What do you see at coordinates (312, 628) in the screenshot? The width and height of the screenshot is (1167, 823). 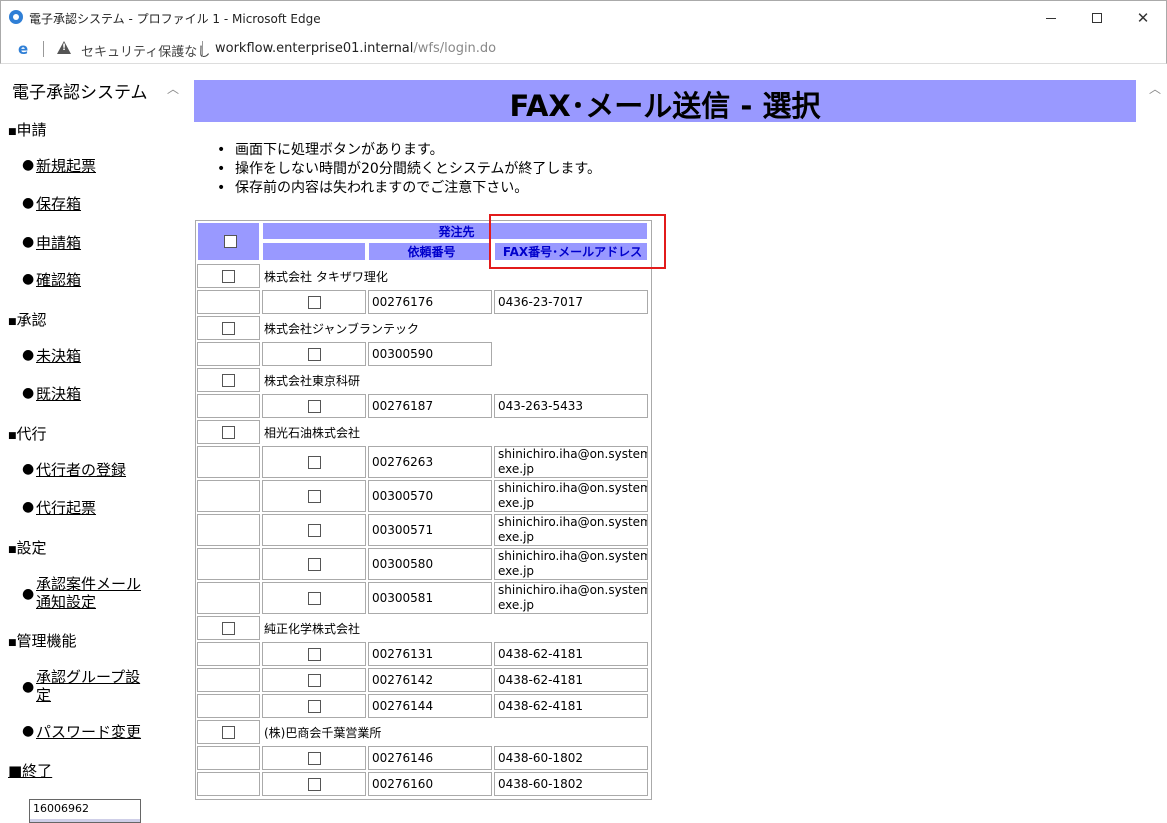 I see `company-name: 純正化学株式会社` at bounding box center [312, 628].